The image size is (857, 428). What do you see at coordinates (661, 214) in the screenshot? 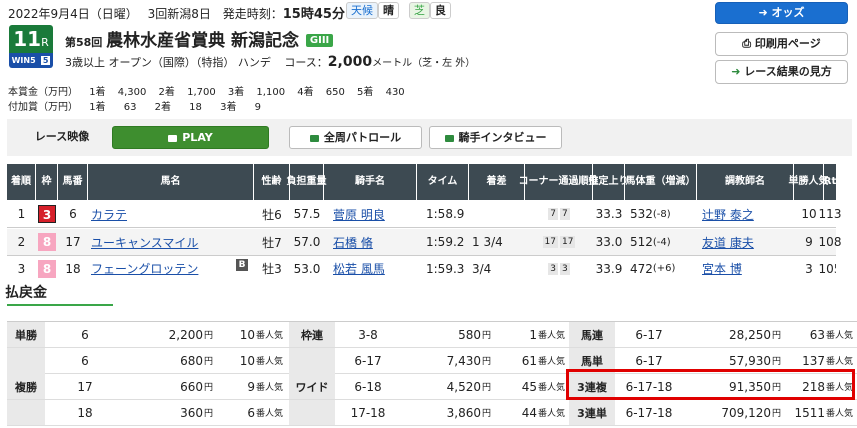
I see `body-weight-diff: (-8)` at bounding box center [661, 214].